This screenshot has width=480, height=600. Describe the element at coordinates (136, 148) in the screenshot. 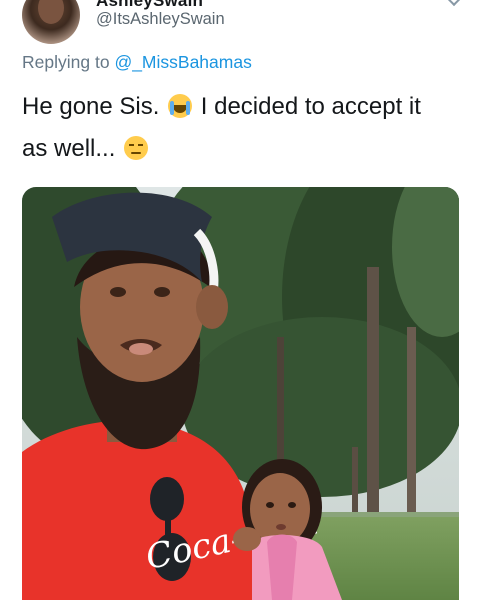

I see `unamused-face-icon` at that location.